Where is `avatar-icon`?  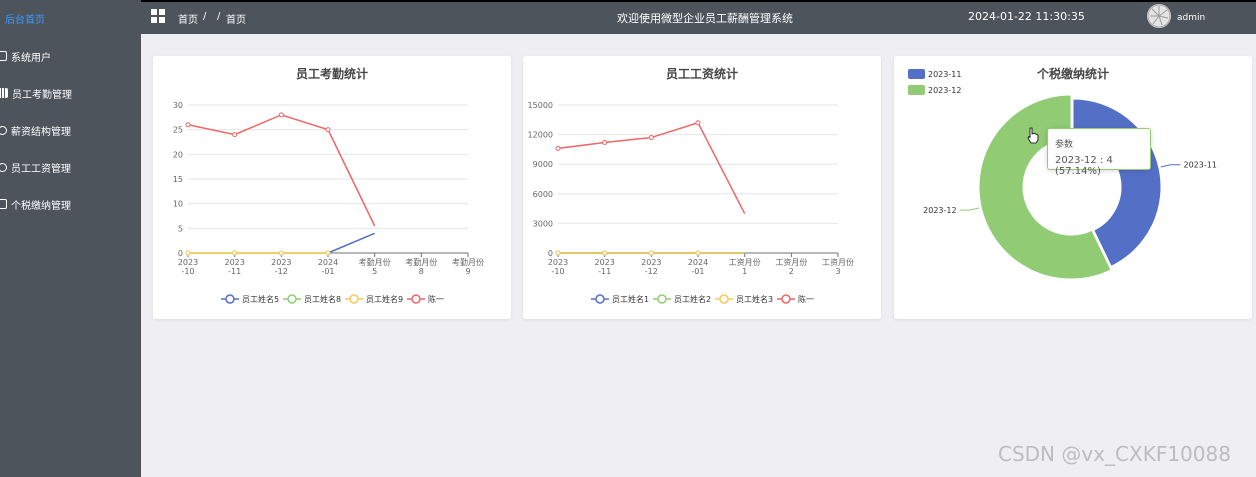 avatar-icon is located at coordinates (1159, 16).